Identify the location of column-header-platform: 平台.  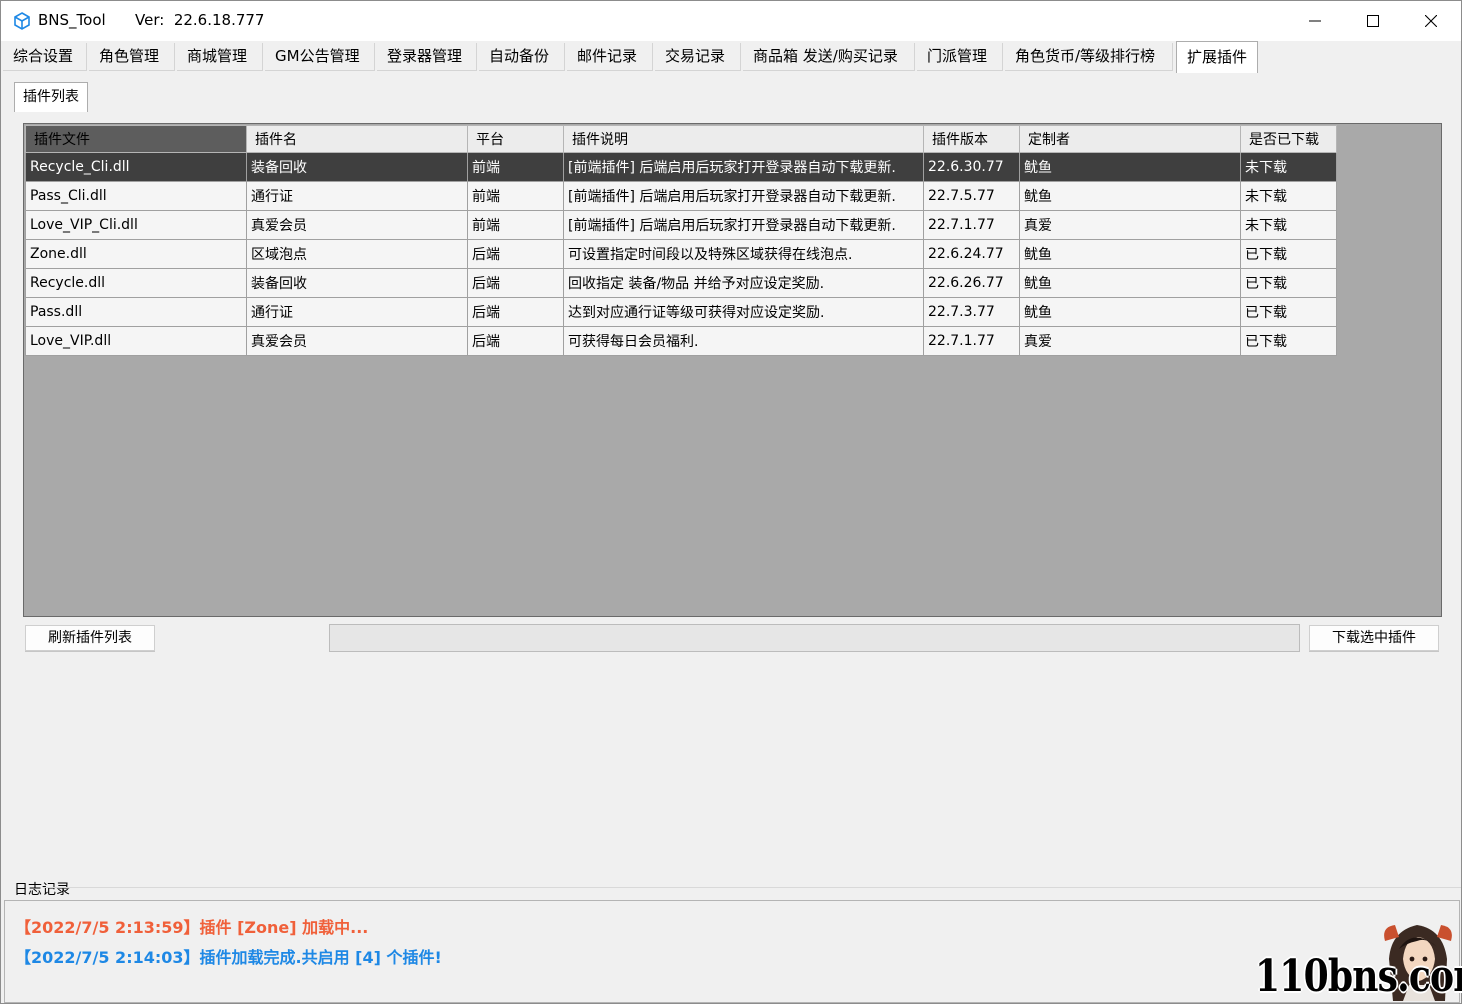
(515, 139).